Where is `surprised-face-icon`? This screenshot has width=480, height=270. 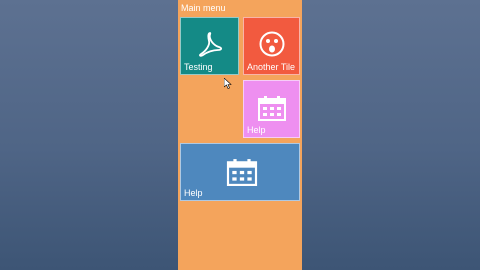 surprised-face-icon is located at coordinates (272, 44).